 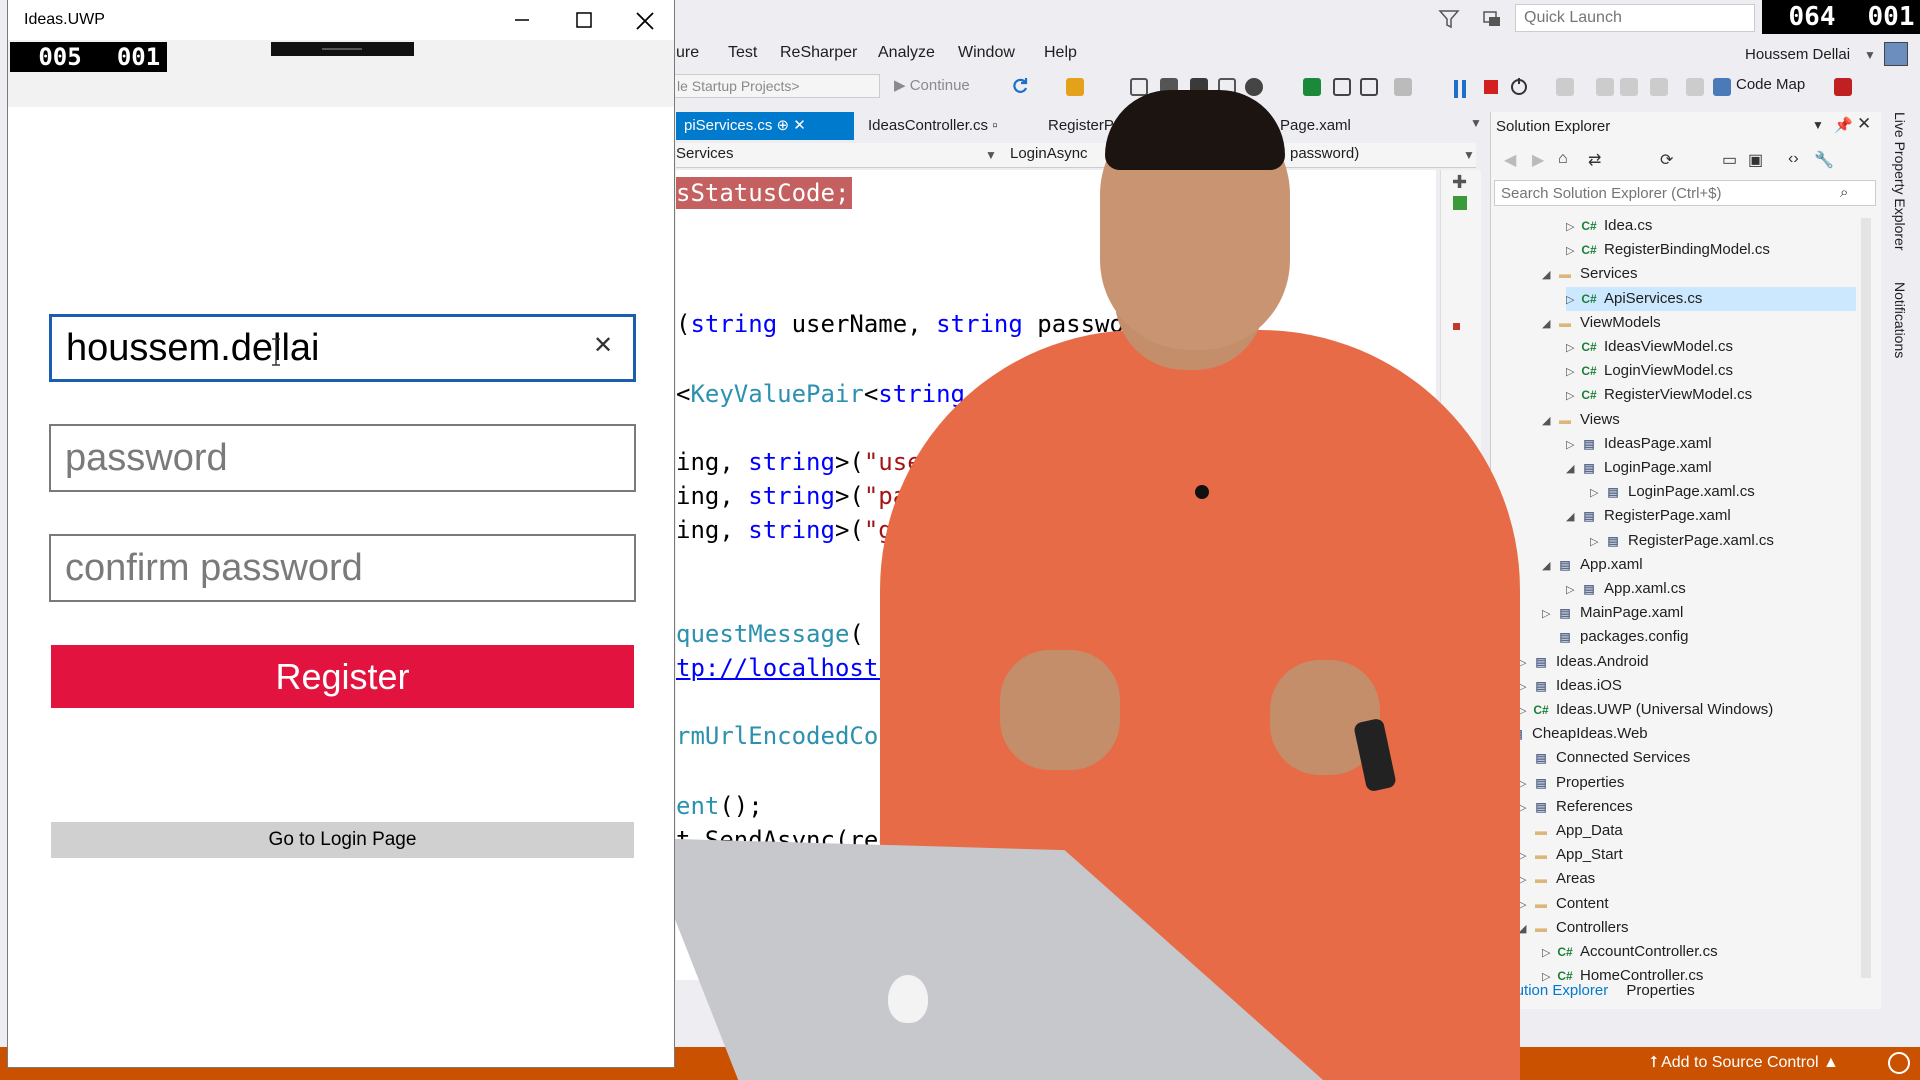 I want to click on menu-window: Window, so click(x=986, y=53).